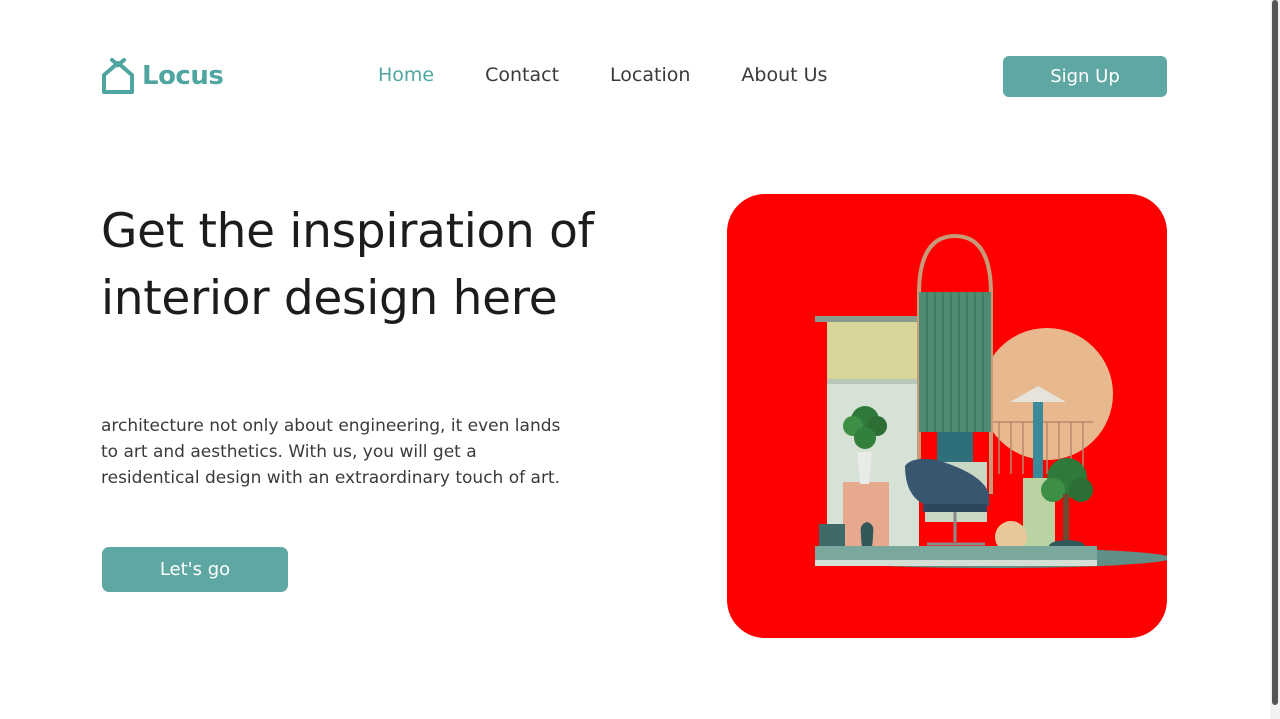 This screenshot has width=1280, height=719. I want to click on main-nav: Home Contact Location About Us, so click(628, 75).